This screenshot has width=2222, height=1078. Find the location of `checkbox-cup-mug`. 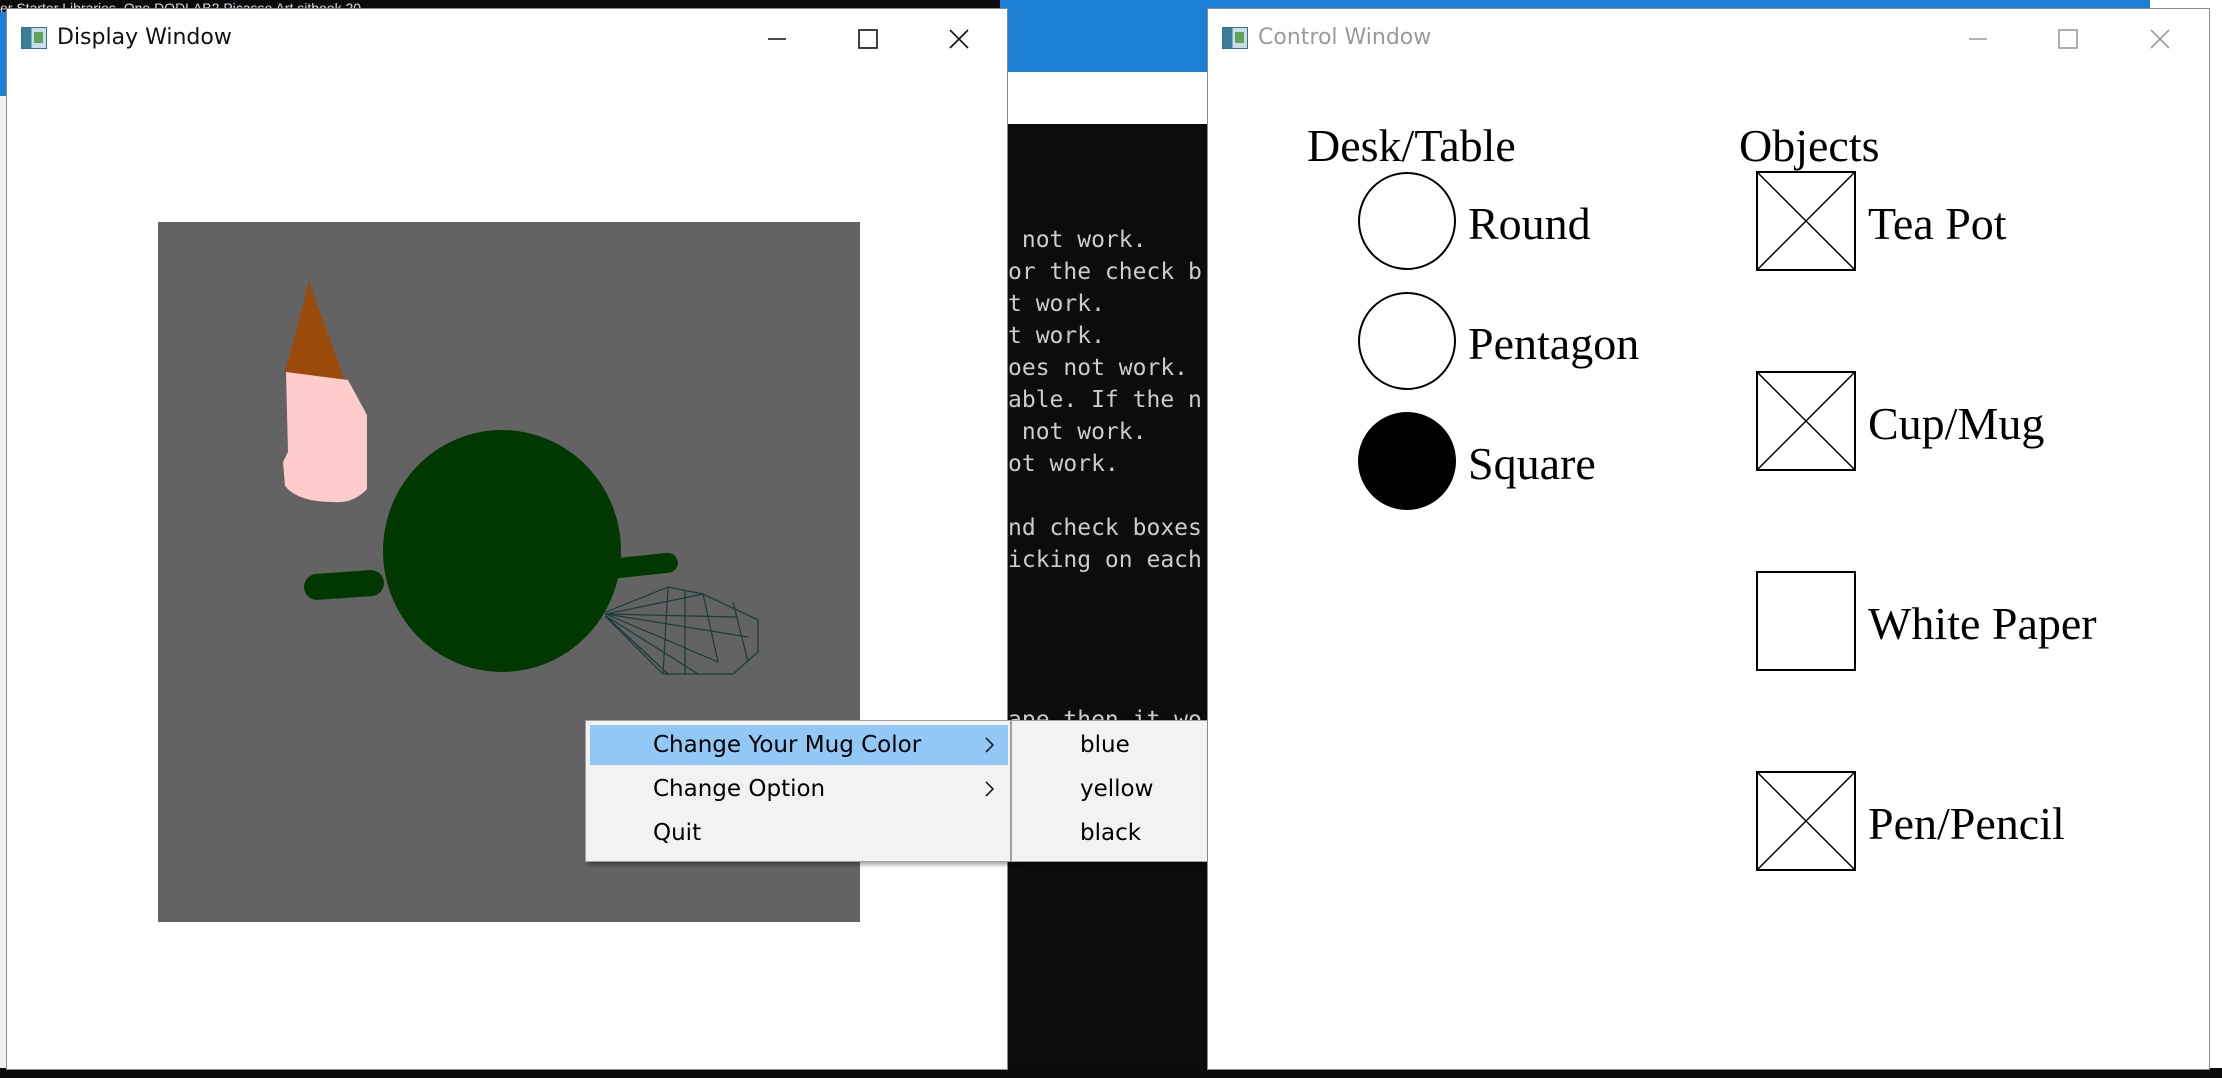

checkbox-cup-mug is located at coordinates (1806, 421).